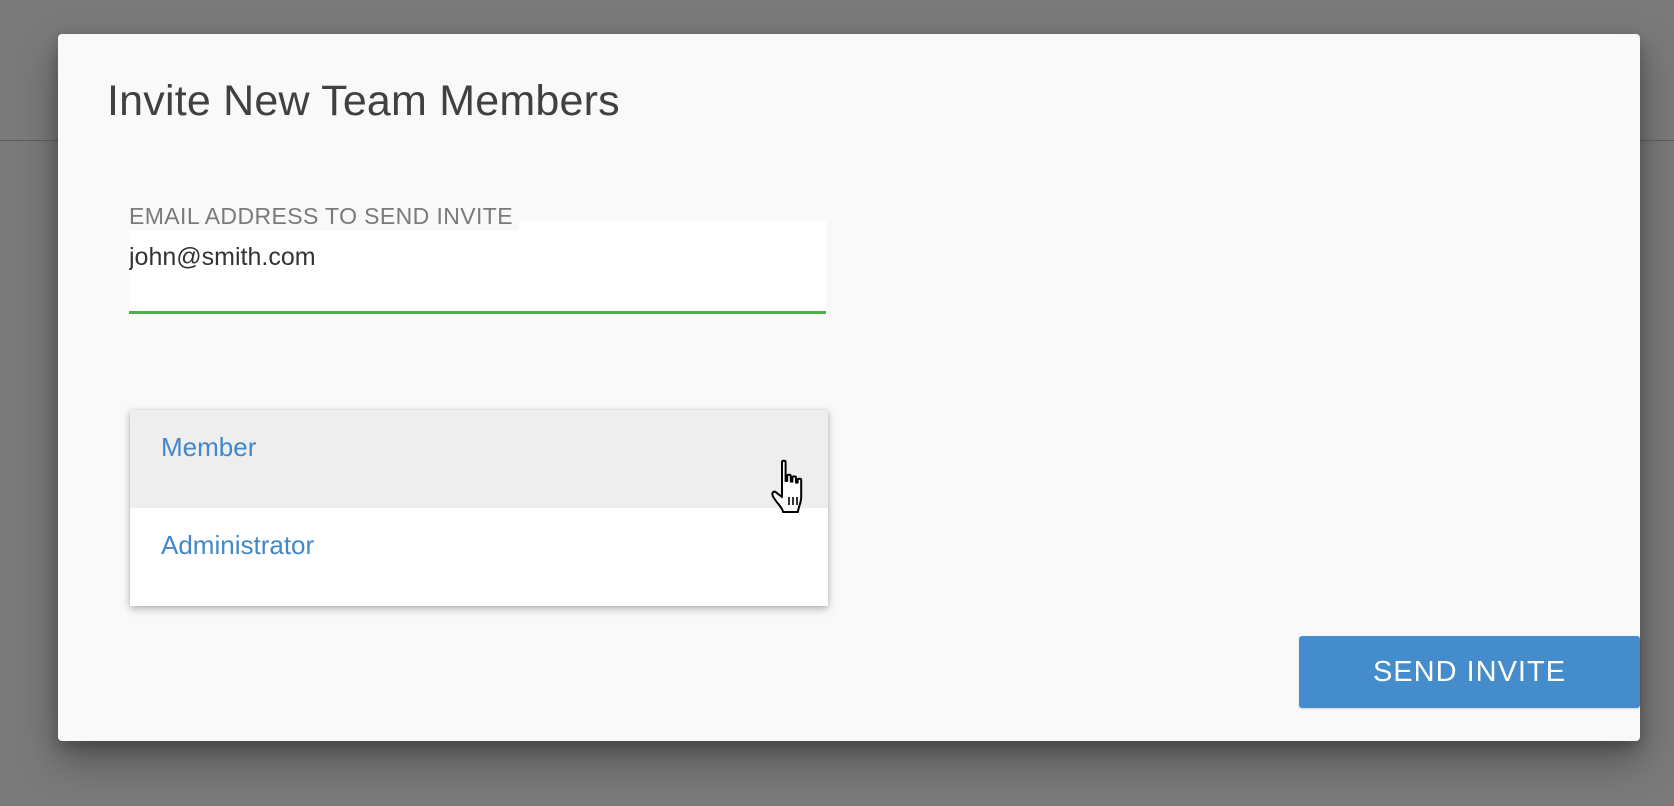 The image size is (1674, 806). What do you see at coordinates (479, 459) in the screenshot?
I see `role-option-member: Member` at bounding box center [479, 459].